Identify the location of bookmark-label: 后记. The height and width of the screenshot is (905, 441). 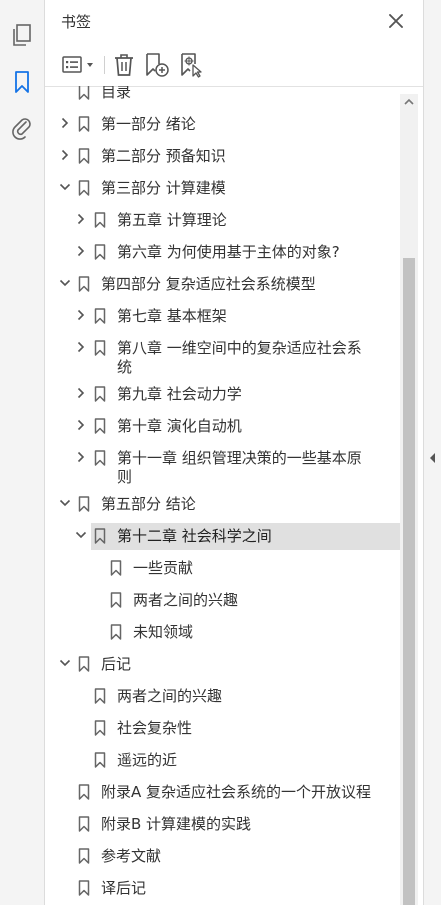
(116, 664).